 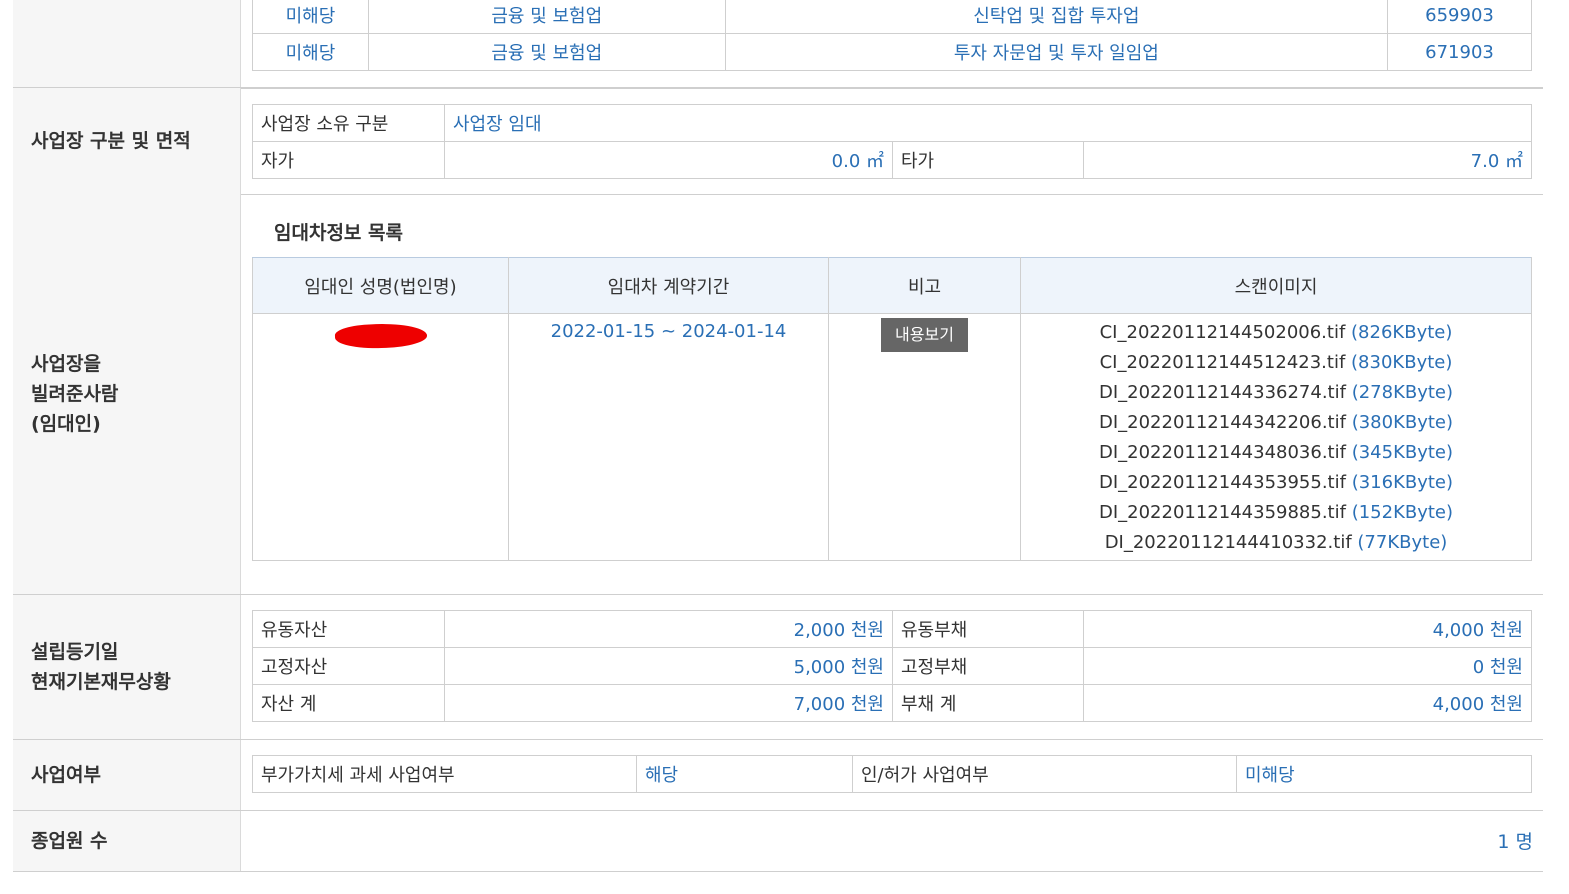 What do you see at coordinates (668, 437) in the screenshot?
I see `lease-period: 2022-01-15 ~ 2024-01-14` at bounding box center [668, 437].